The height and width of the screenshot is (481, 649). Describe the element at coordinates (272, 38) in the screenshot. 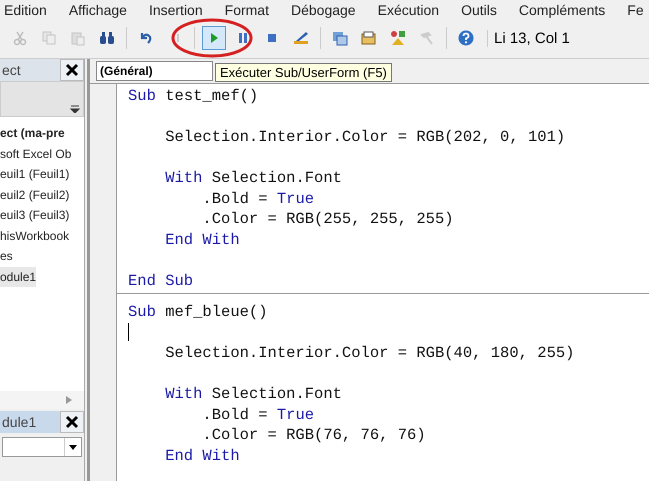

I see `stop-icon` at that location.